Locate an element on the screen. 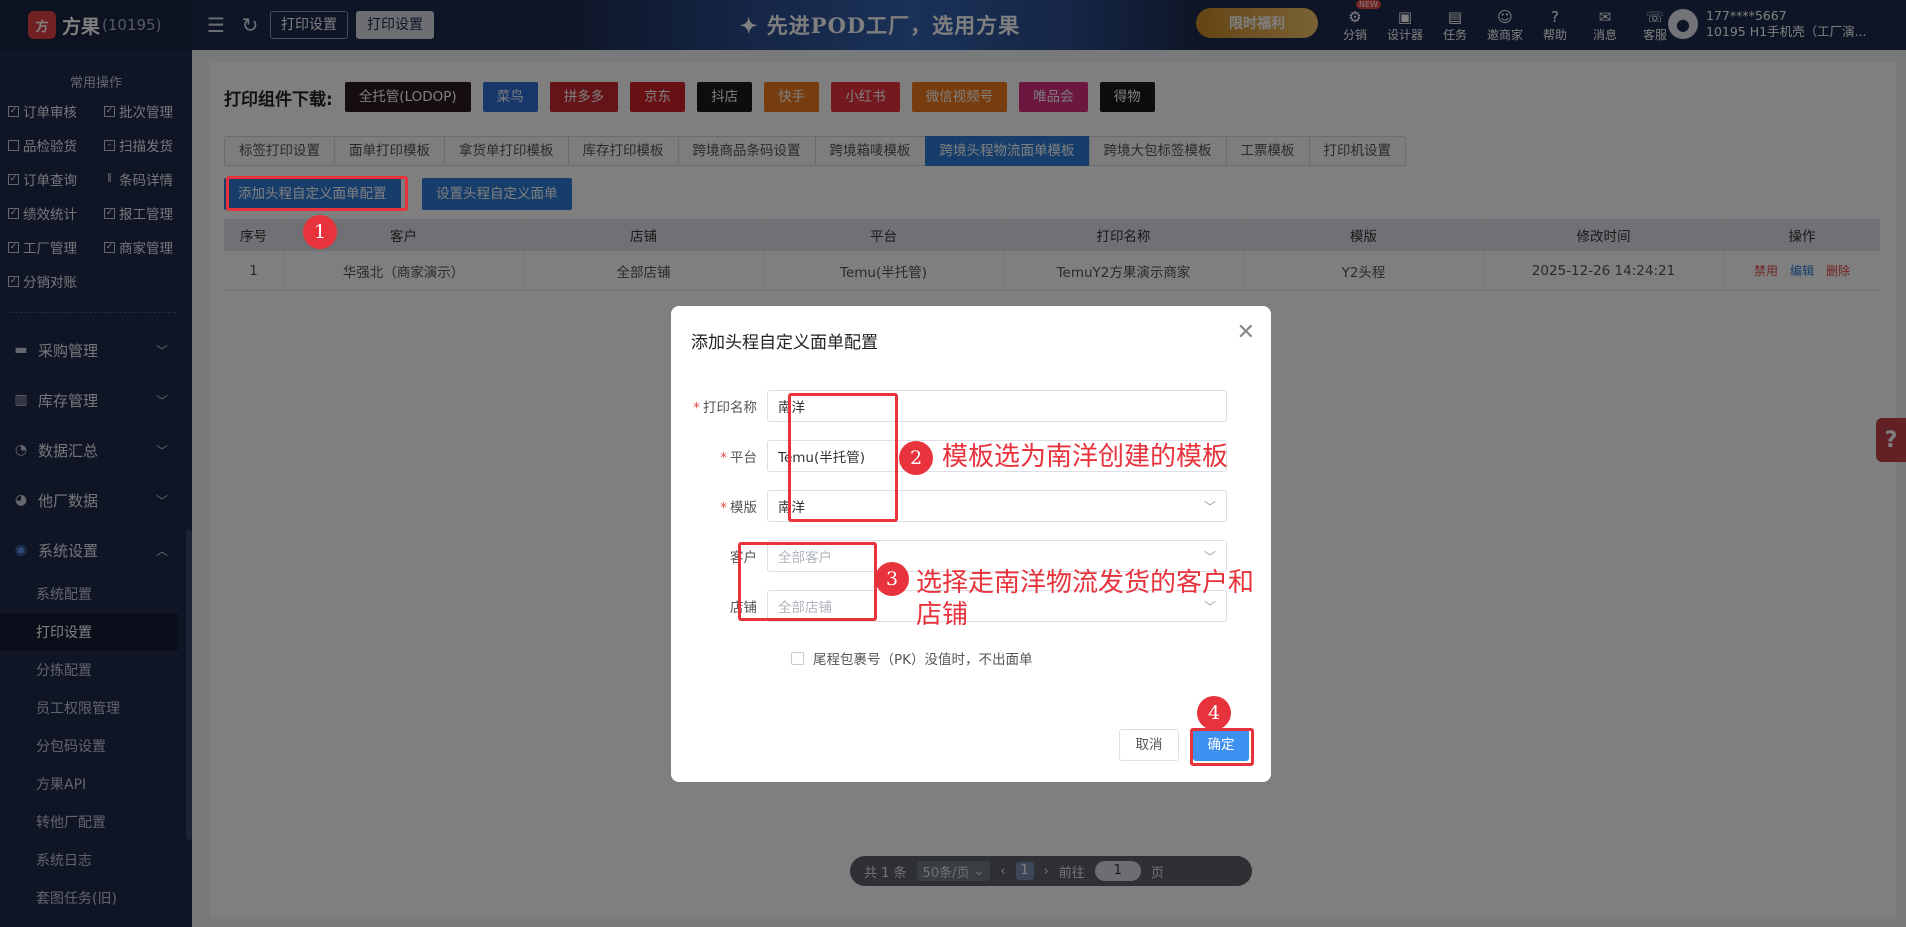  highlight-add-button is located at coordinates (317, 193).